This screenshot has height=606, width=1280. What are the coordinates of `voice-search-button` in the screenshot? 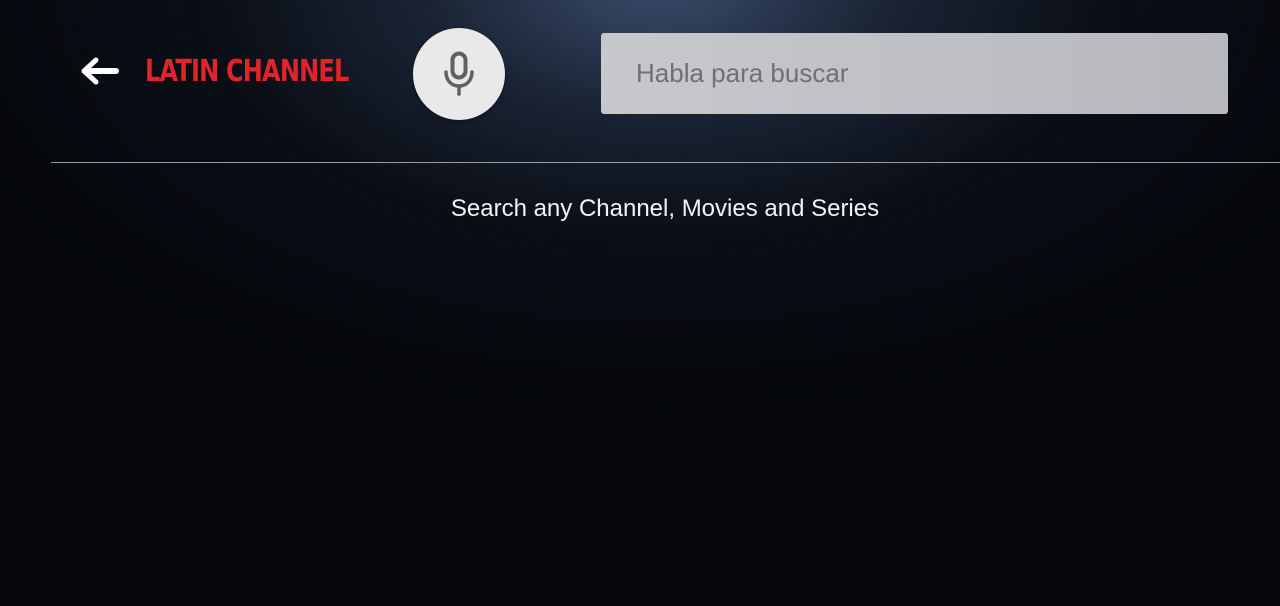 It's located at (459, 74).